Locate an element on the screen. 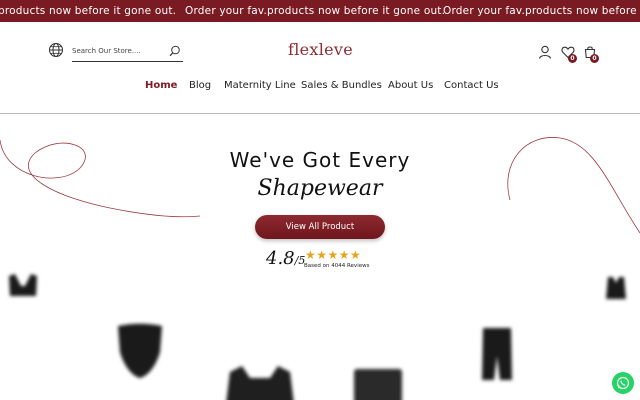 This screenshot has height=400, width=640. nav-maternity-line: Maternity Line is located at coordinates (260, 85).